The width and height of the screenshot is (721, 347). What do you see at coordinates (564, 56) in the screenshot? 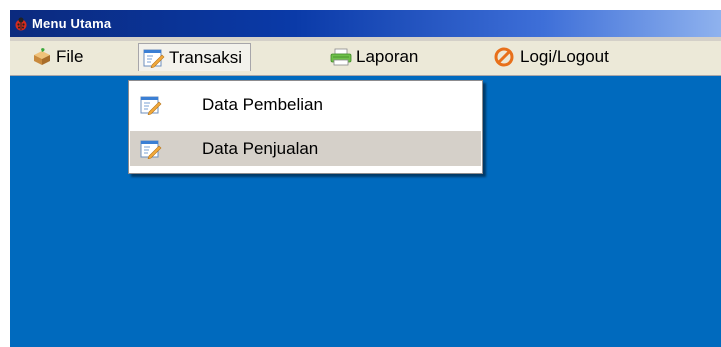
I see `menu-logi-logout-label: Logi/Logout` at bounding box center [564, 56].